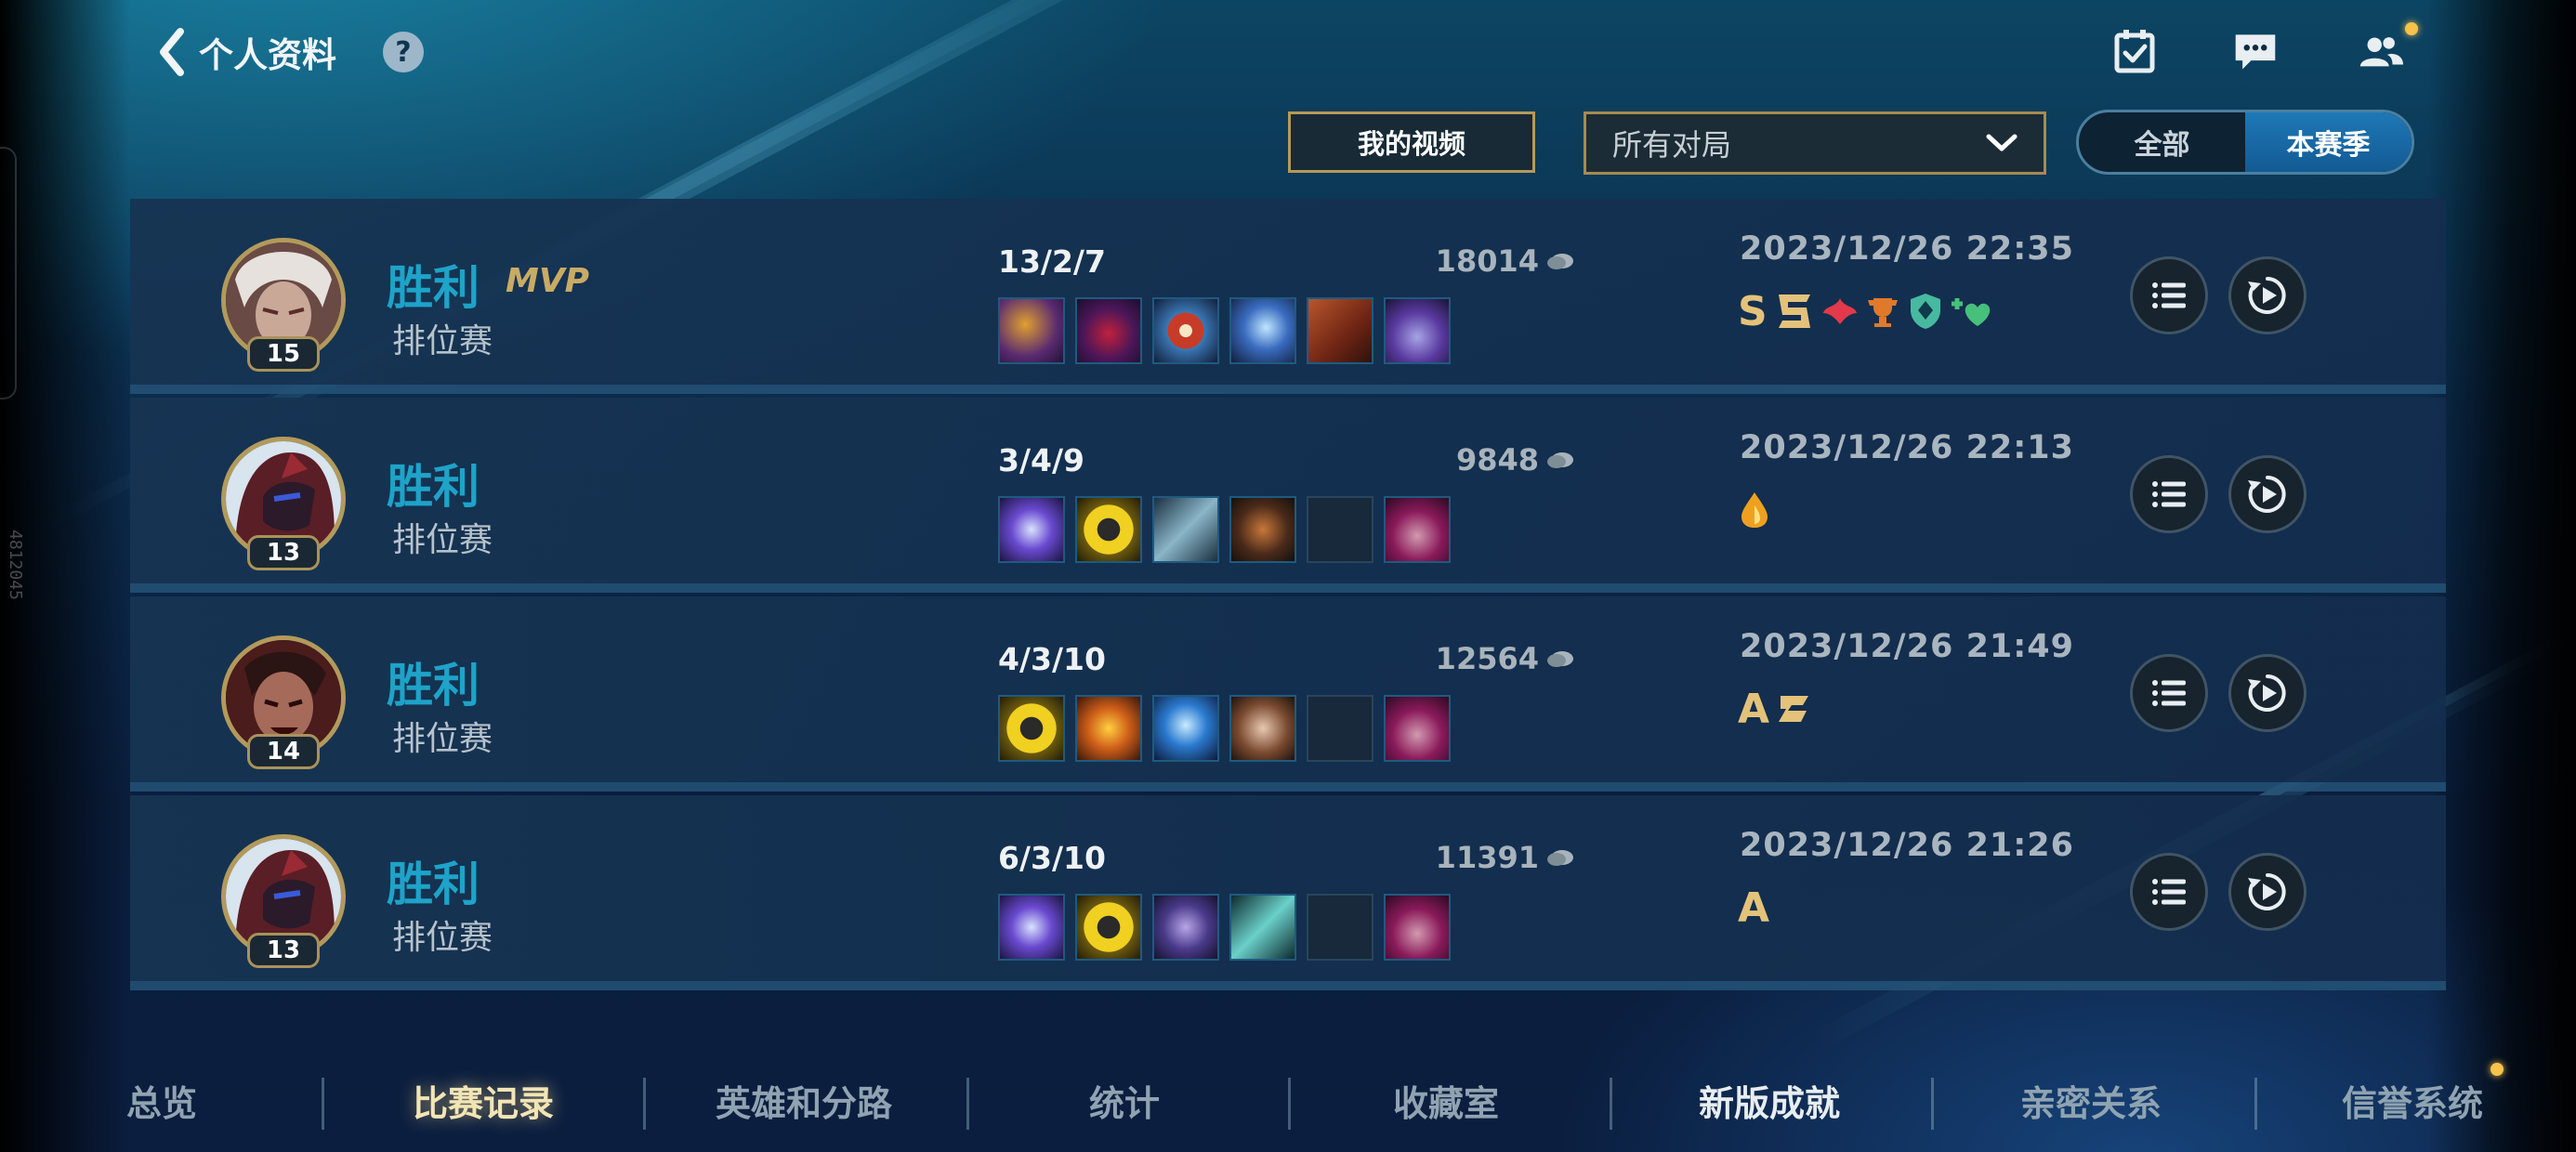 Image resolution: width=2576 pixels, height=1152 pixels. Describe the element at coordinates (1415, 857) in the screenshot. I see `gold-earned: 11391` at that location.